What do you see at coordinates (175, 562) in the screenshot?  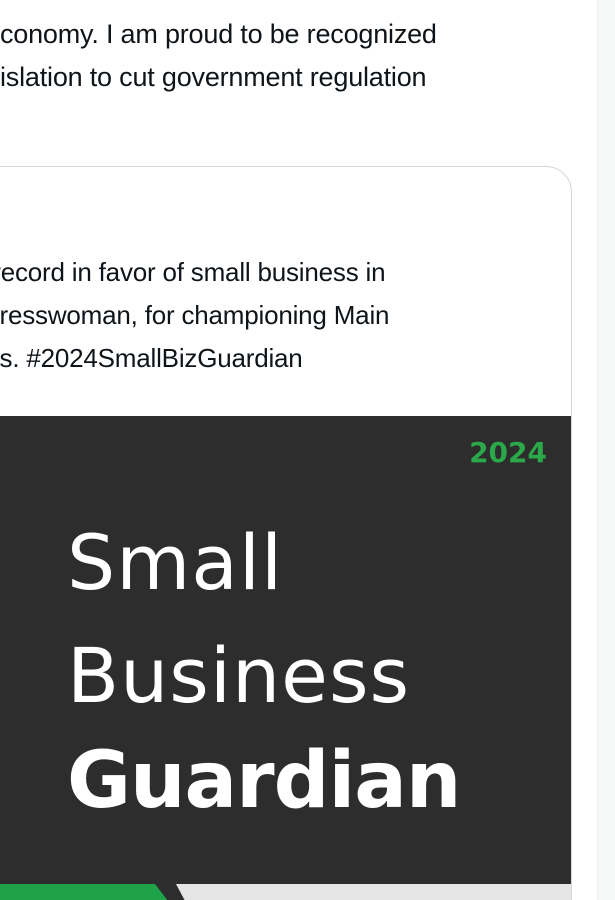 I see `award-title-word: Small` at bounding box center [175, 562].